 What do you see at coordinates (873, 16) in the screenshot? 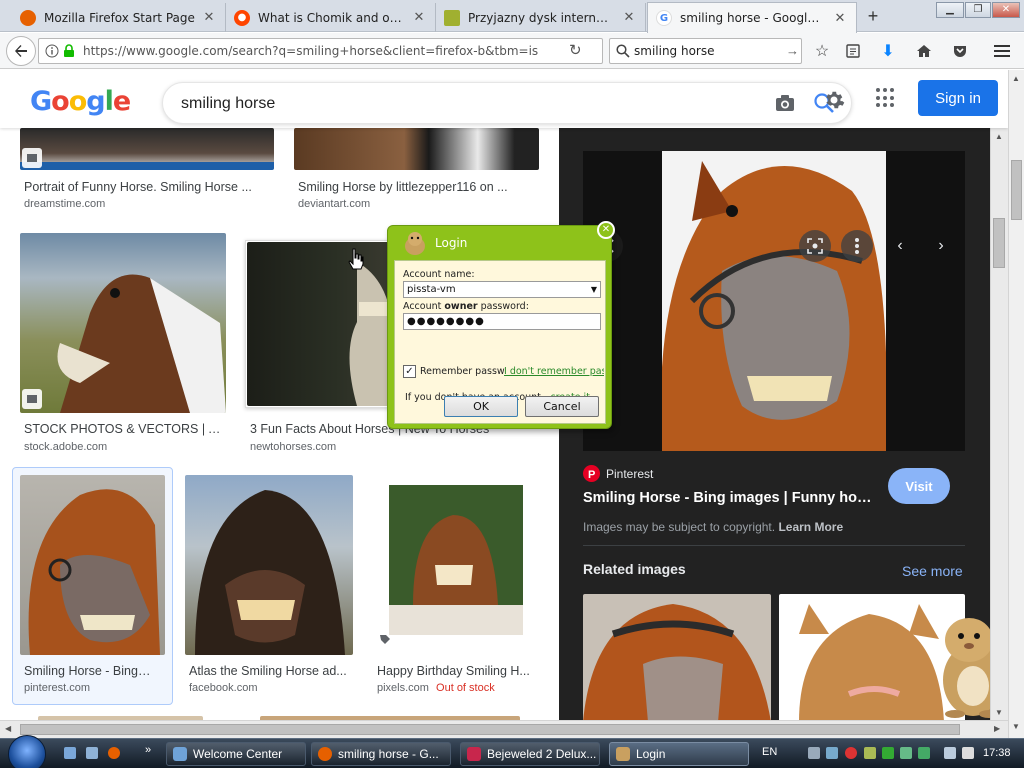
I see `new-tab-button: +` at bounding box center [873, 16].